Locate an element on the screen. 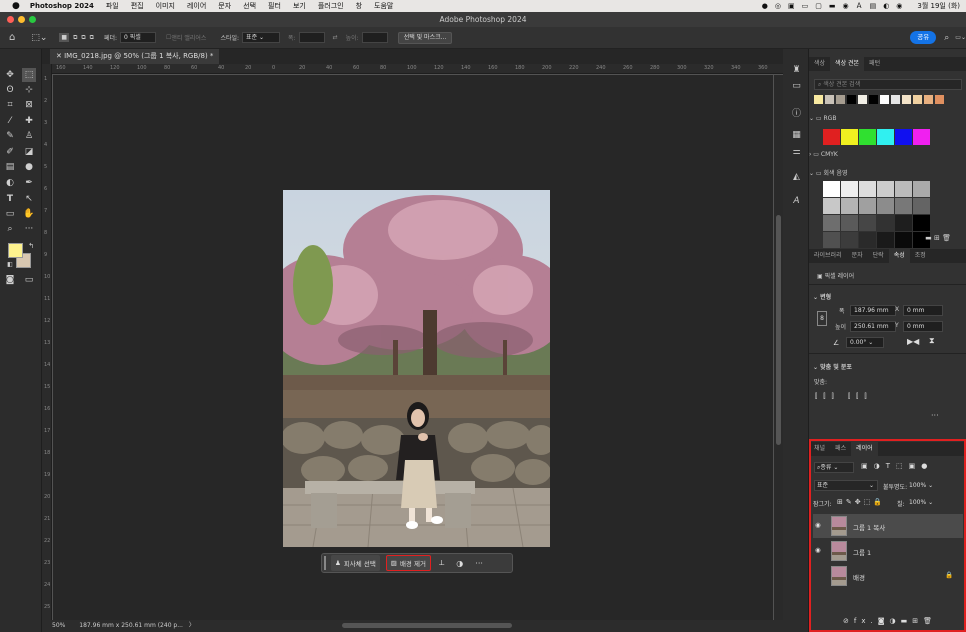 The width and height of the screenshot is (966, 632). brush-settings-icon: ▦ is located at coordinates (796, 136).